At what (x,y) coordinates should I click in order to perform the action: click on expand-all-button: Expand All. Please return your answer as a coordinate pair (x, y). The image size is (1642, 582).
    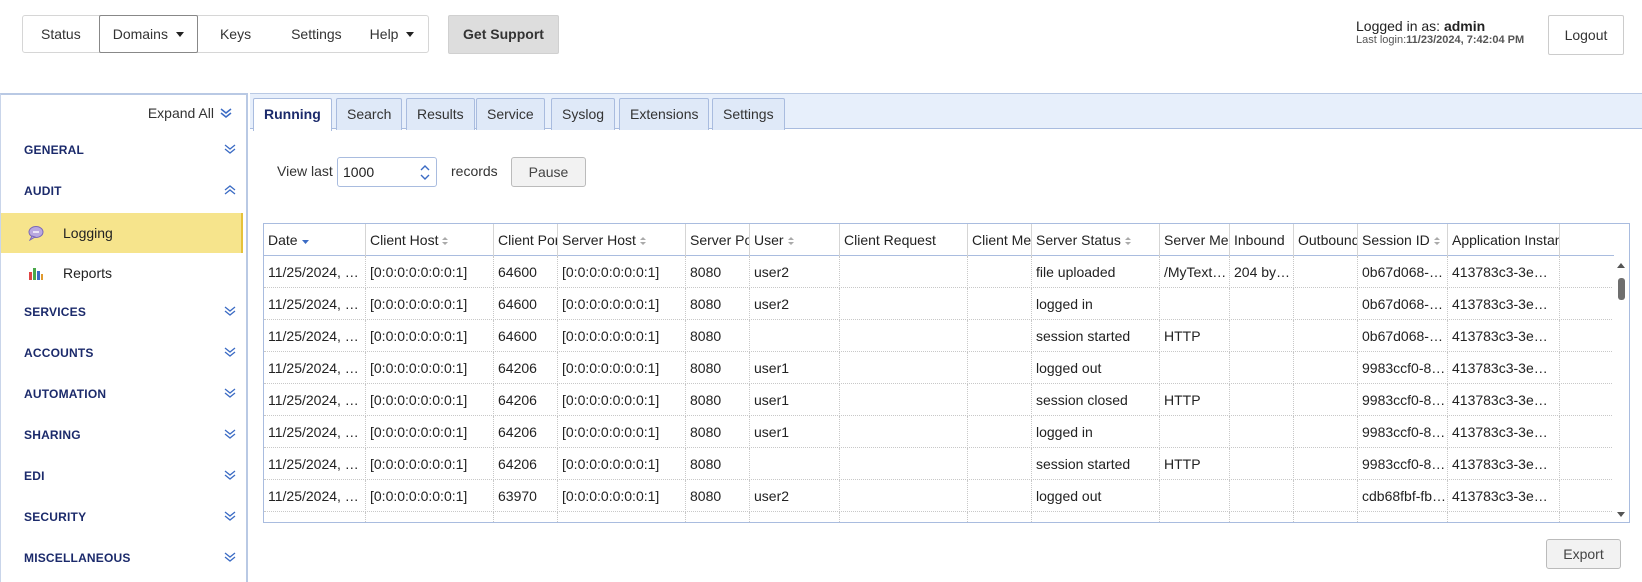
    Looking at the image, I should click on (190, 113).